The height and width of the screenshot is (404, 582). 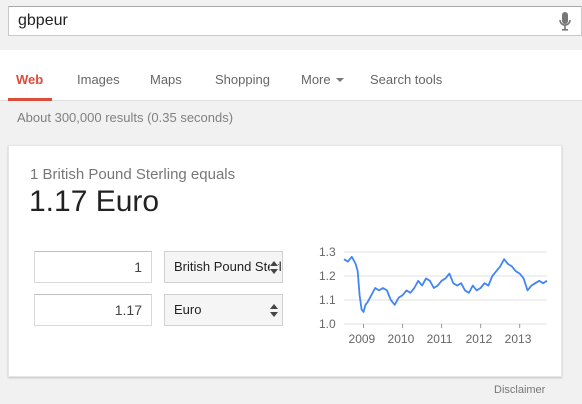 What do you see at coordinates (339, 80) in the screenshot?
I see `dropdown-caret-icon` at bounding box center [339, 80].